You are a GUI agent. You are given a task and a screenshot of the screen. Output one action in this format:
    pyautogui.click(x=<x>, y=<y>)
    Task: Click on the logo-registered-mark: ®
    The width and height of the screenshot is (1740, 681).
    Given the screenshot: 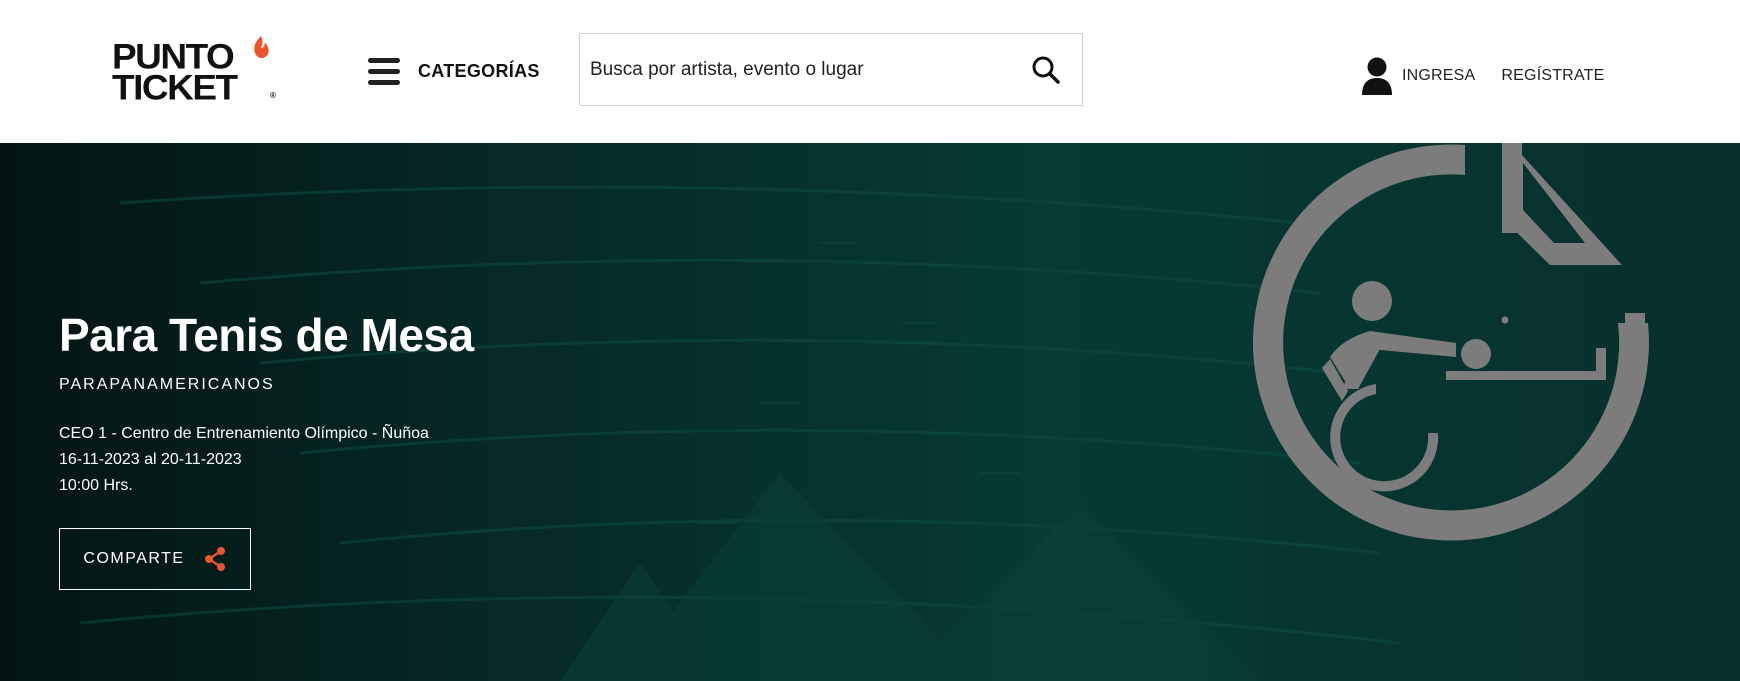 What is the action you would take?
    pyautogui.click(x=273, y=95)
    